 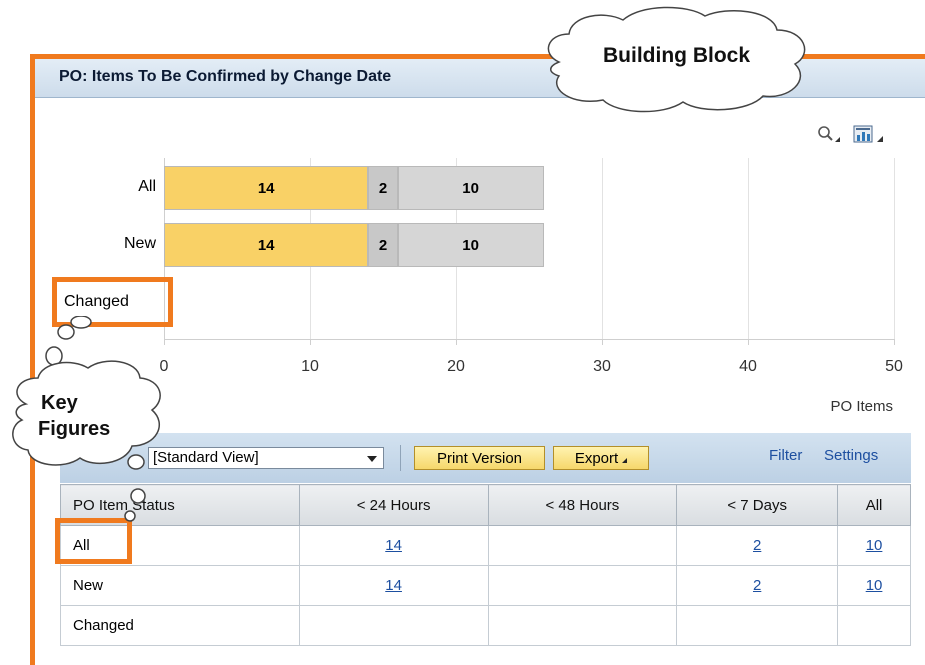 I want to click on toolbar-separator, so click(x=400, y=458).